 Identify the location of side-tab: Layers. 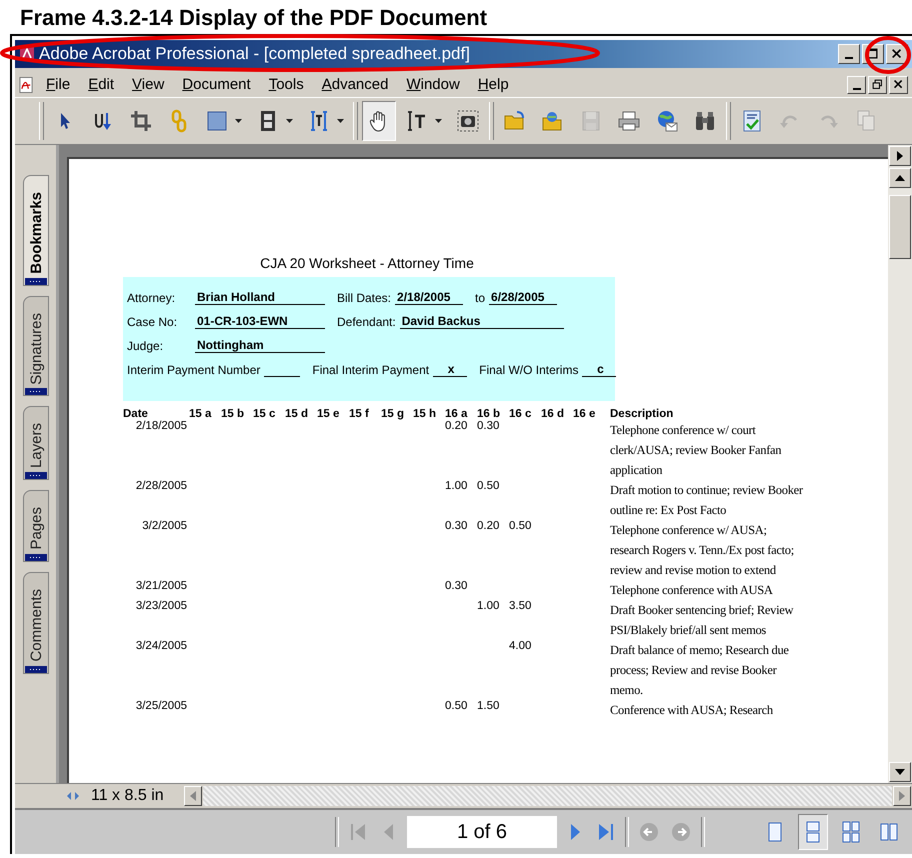
(36, 443).